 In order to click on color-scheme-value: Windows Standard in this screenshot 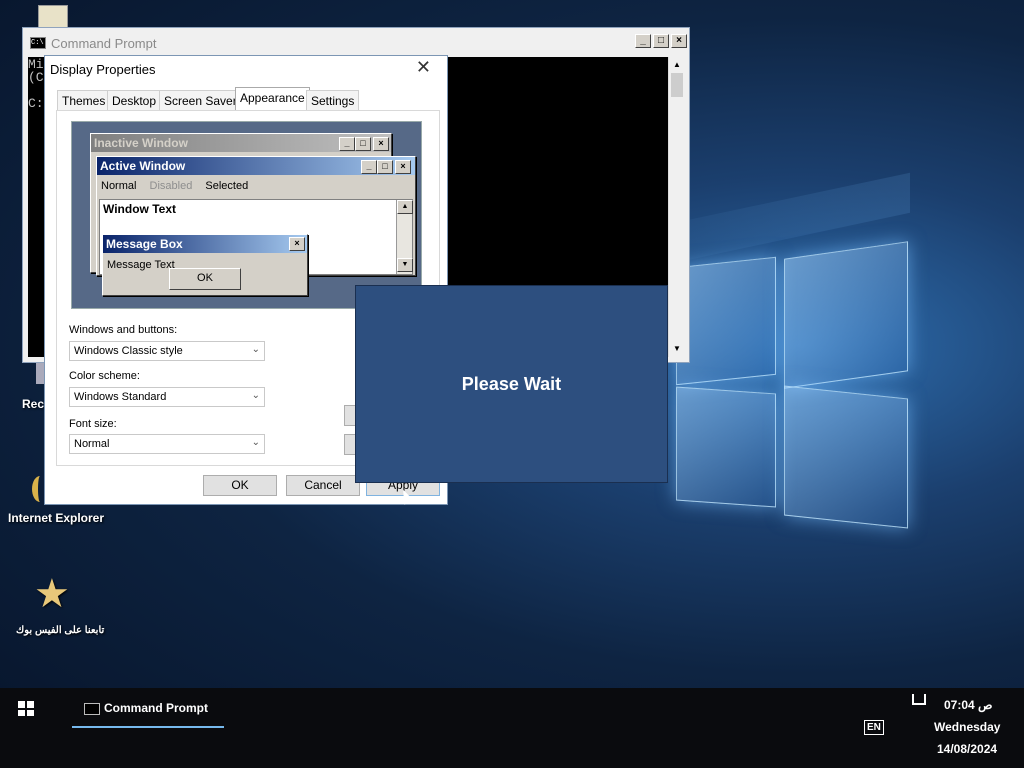, I will do `click(120, 397)`.